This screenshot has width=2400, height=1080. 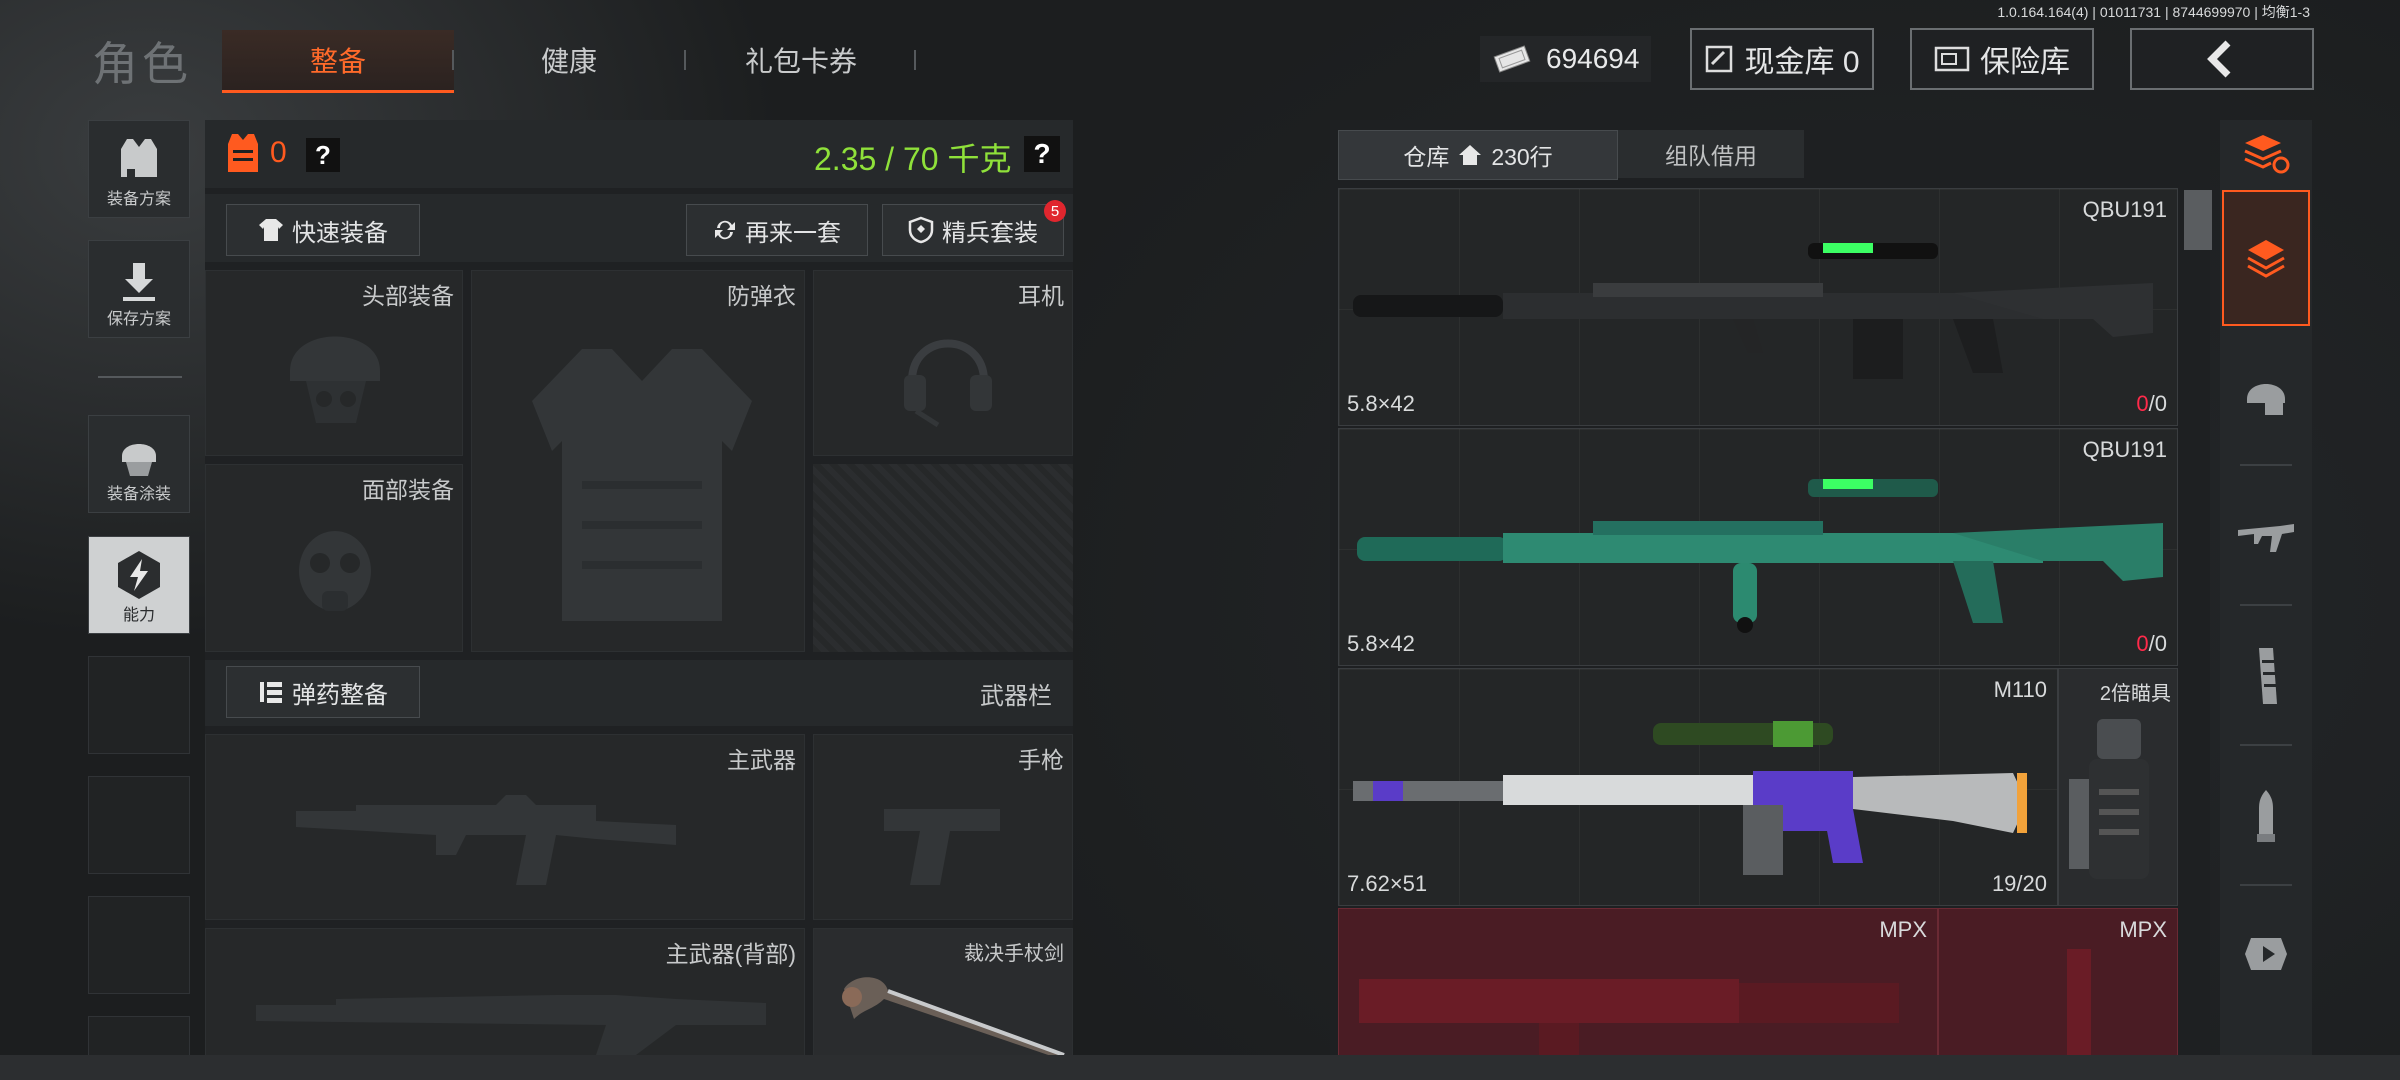 I want to click on slot-vest: 防弹衣, so click(x=638, y=461).